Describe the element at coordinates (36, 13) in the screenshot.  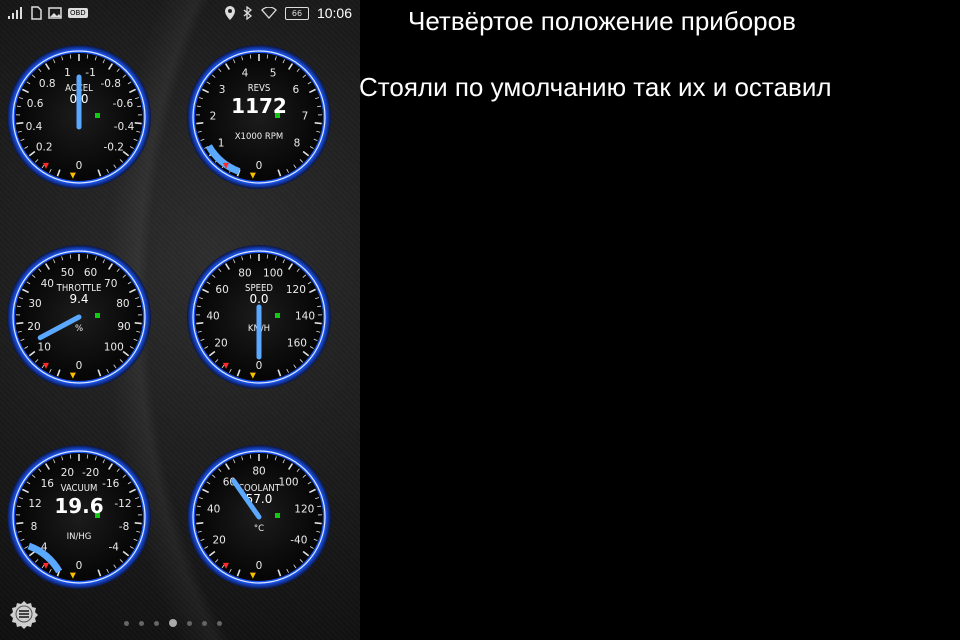
I see `sim-icon` at that location.